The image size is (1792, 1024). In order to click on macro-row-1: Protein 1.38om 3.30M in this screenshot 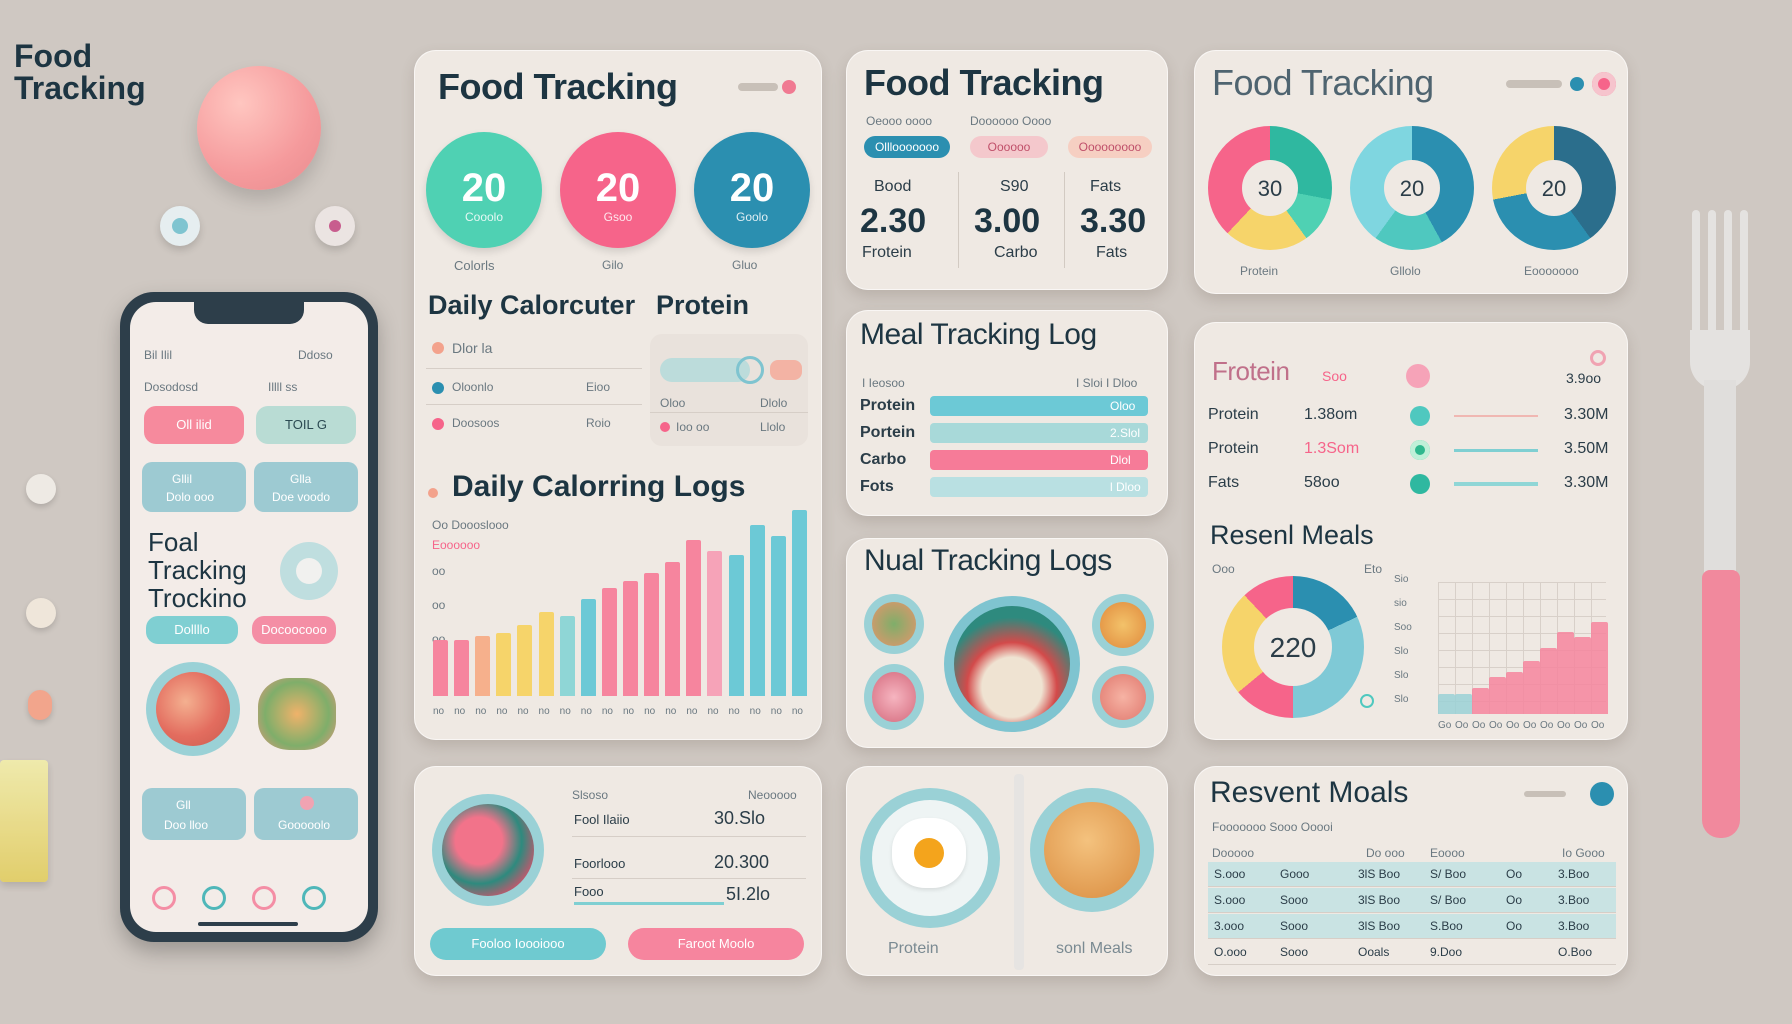, I will do `click(1412, 416)`.